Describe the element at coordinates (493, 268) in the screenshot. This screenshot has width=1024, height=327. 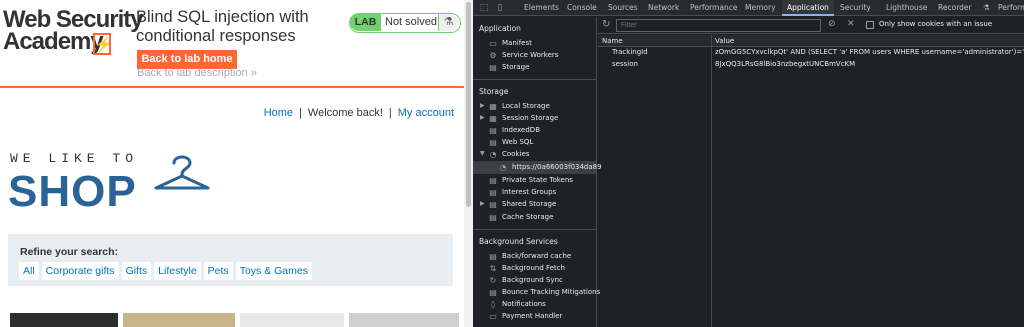
I see `arrows-icon: ⇅` at that location.